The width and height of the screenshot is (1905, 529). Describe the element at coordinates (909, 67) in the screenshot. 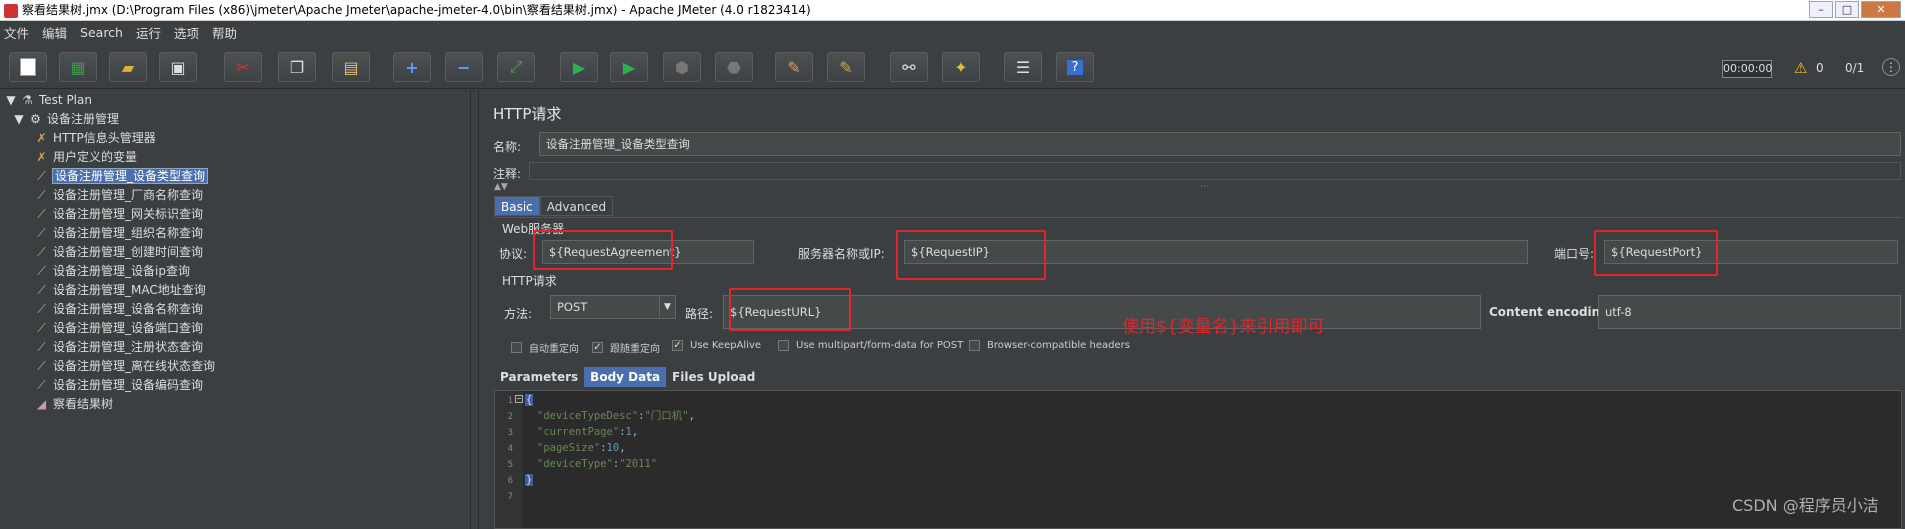

I see `search-icon: ⚯` at that location.